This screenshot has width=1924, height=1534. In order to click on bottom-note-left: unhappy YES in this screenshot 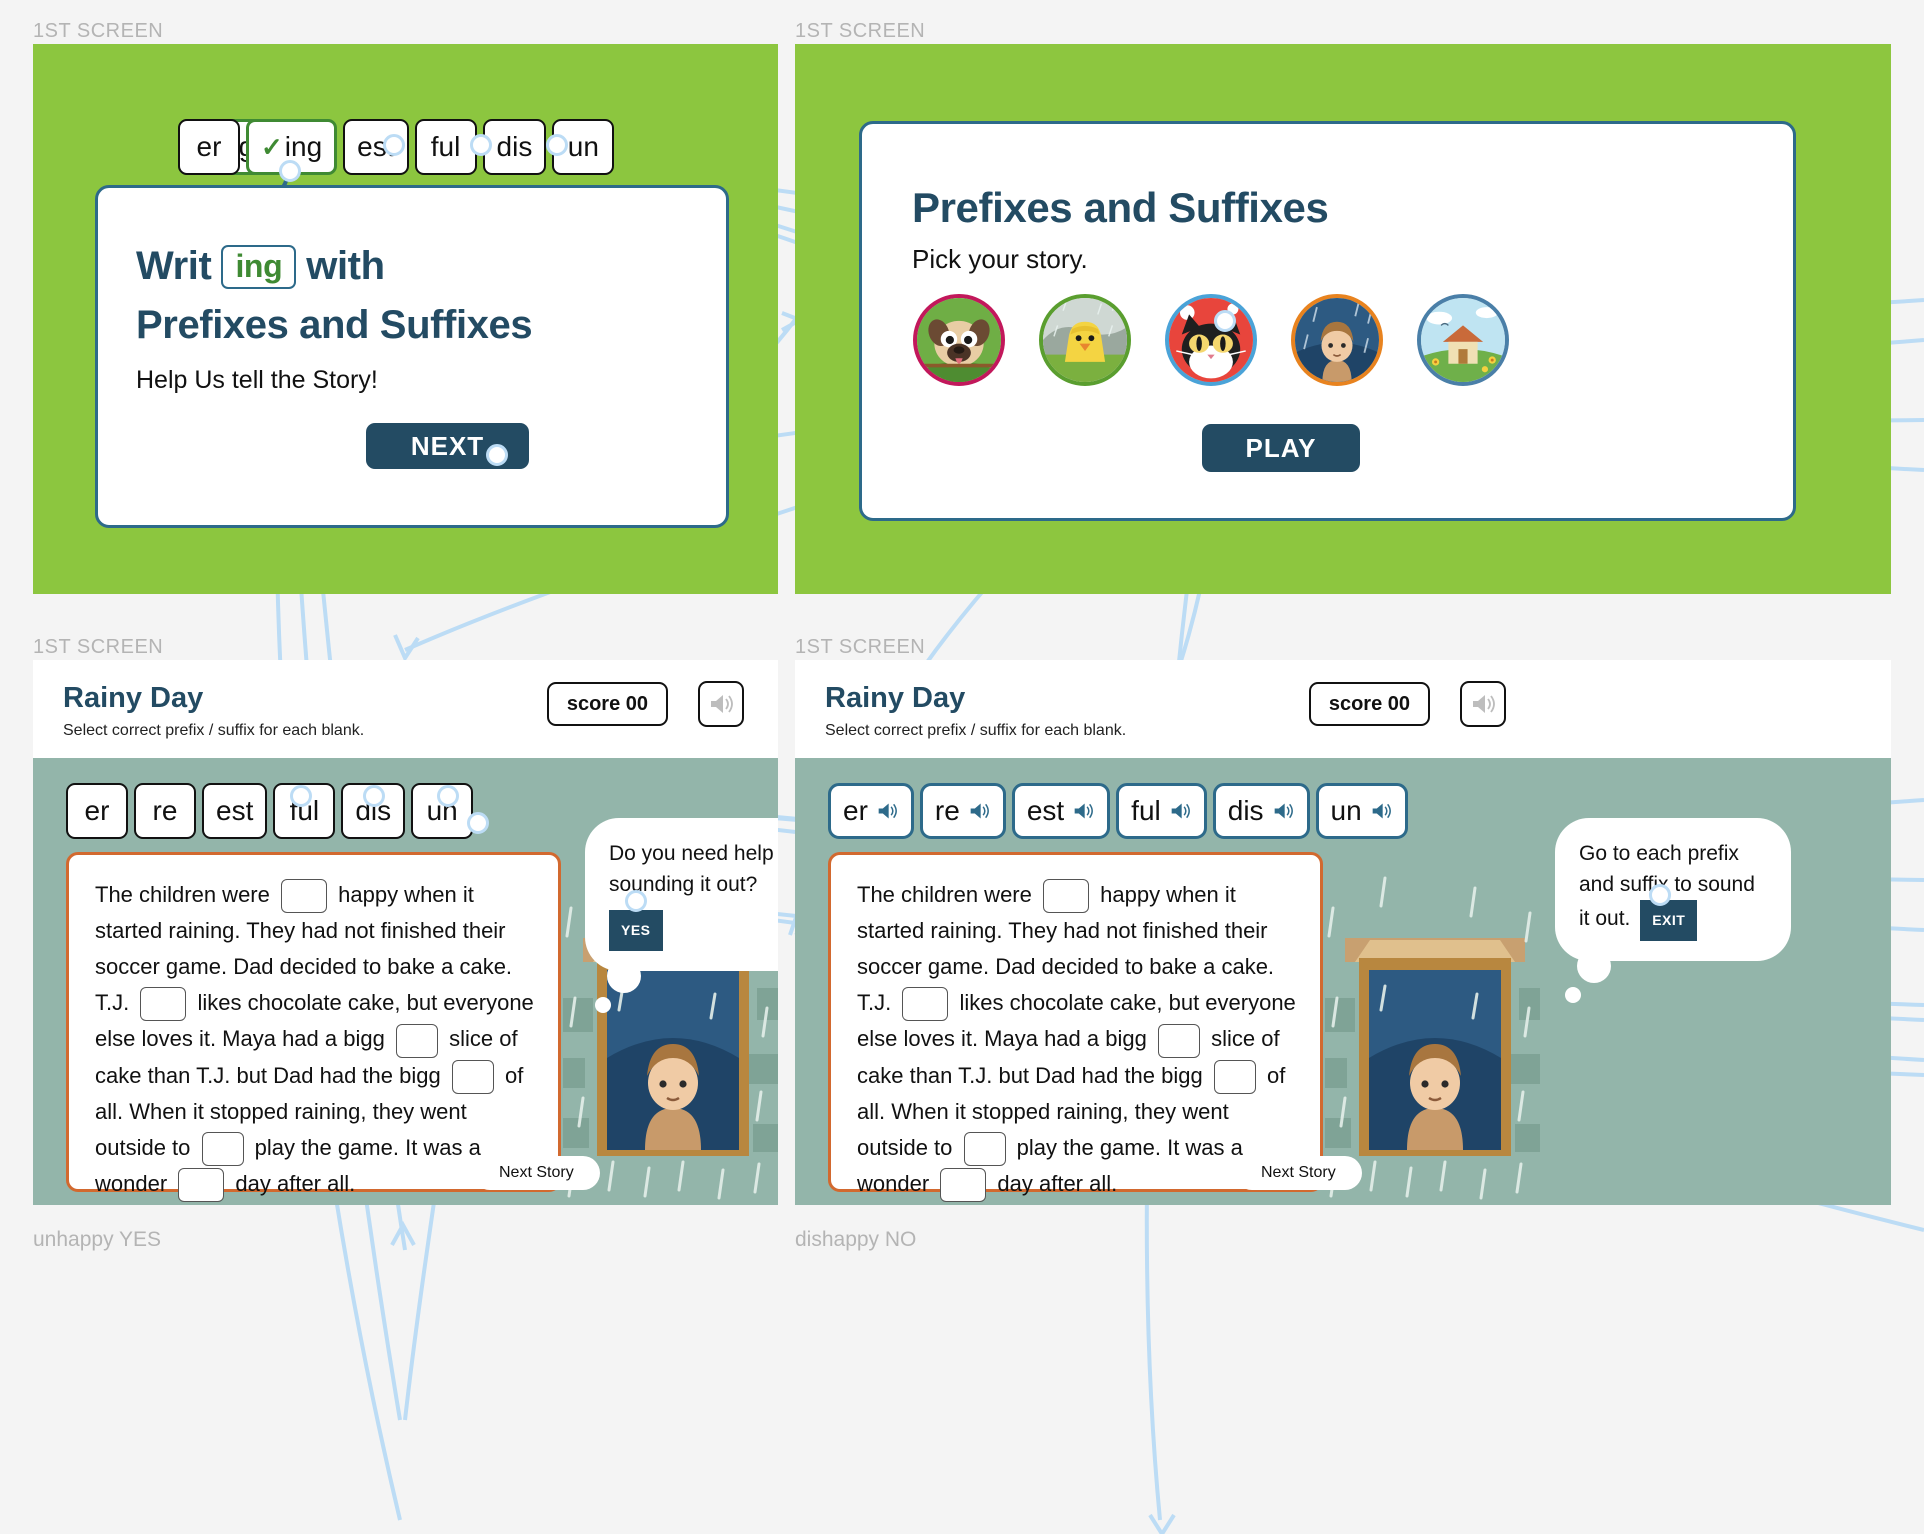, I will do `click(97, 1239)`.